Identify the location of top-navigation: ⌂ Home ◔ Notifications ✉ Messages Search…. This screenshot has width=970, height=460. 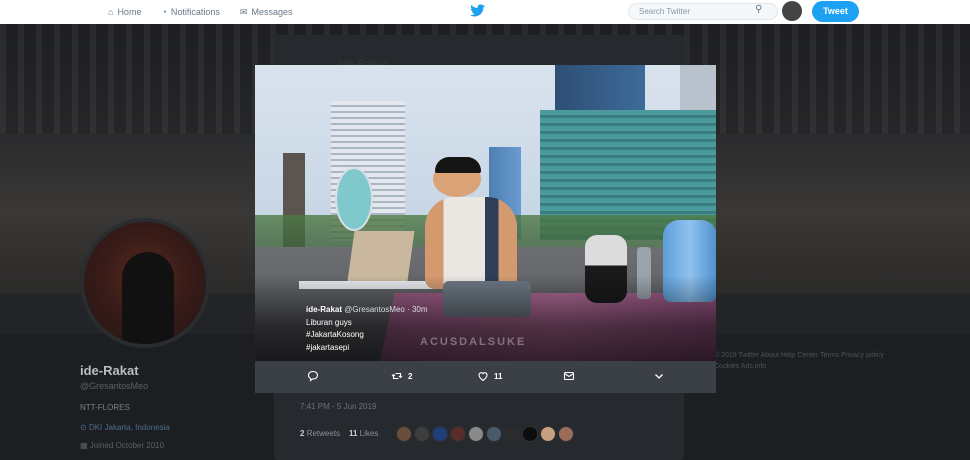
(485, 12).